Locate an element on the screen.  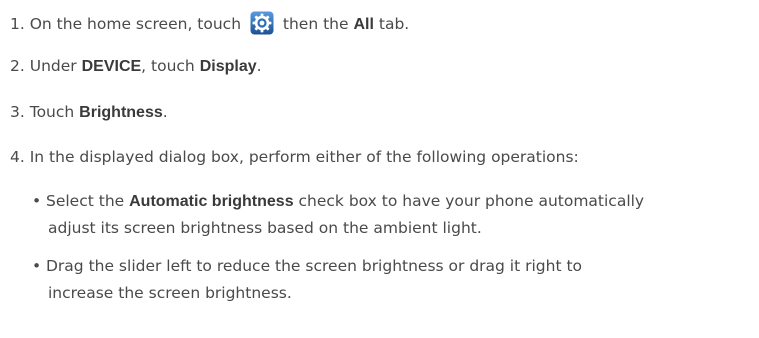
bullet-2-line2: increase the screen brightness. is located at coordinates (170, 293).